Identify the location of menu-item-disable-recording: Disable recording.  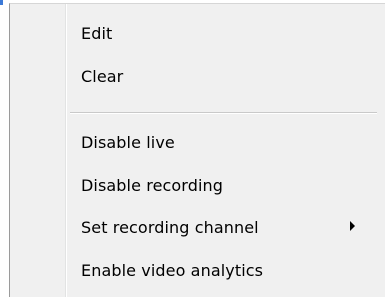
(197, 185).